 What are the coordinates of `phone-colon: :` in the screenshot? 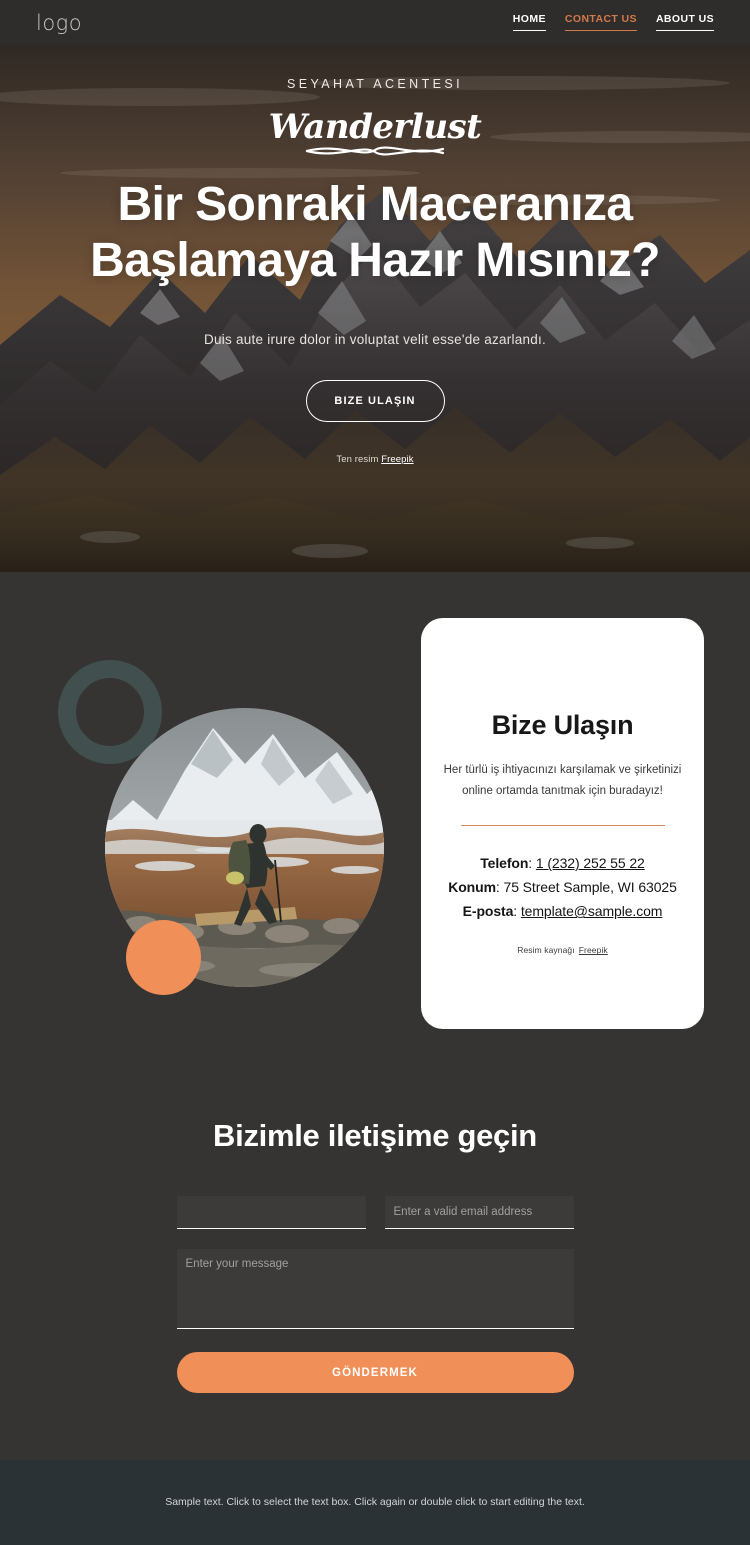 It's located at (532, 863).